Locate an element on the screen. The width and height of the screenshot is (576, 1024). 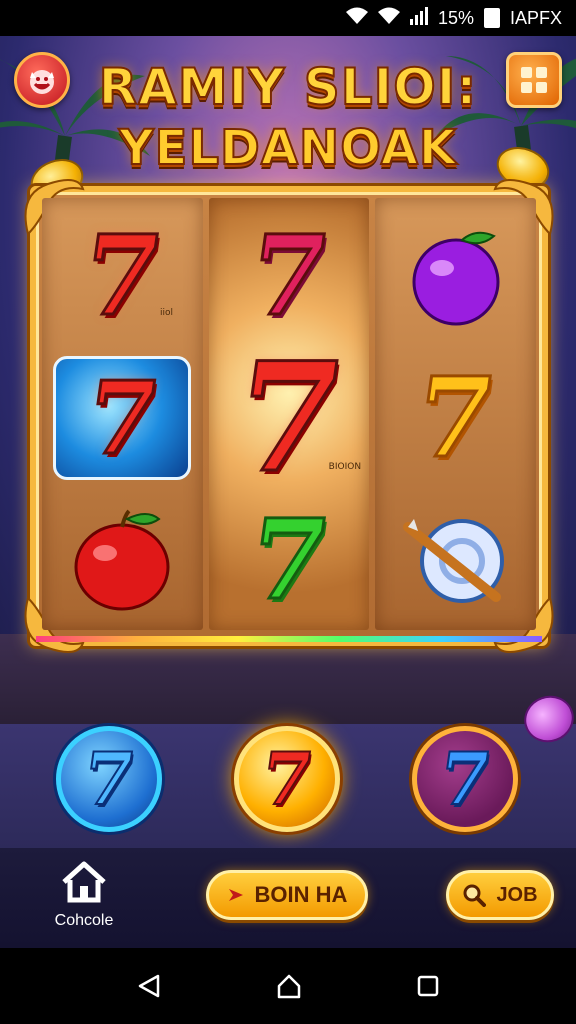
battery-icon is located at coordinates (491, 18).